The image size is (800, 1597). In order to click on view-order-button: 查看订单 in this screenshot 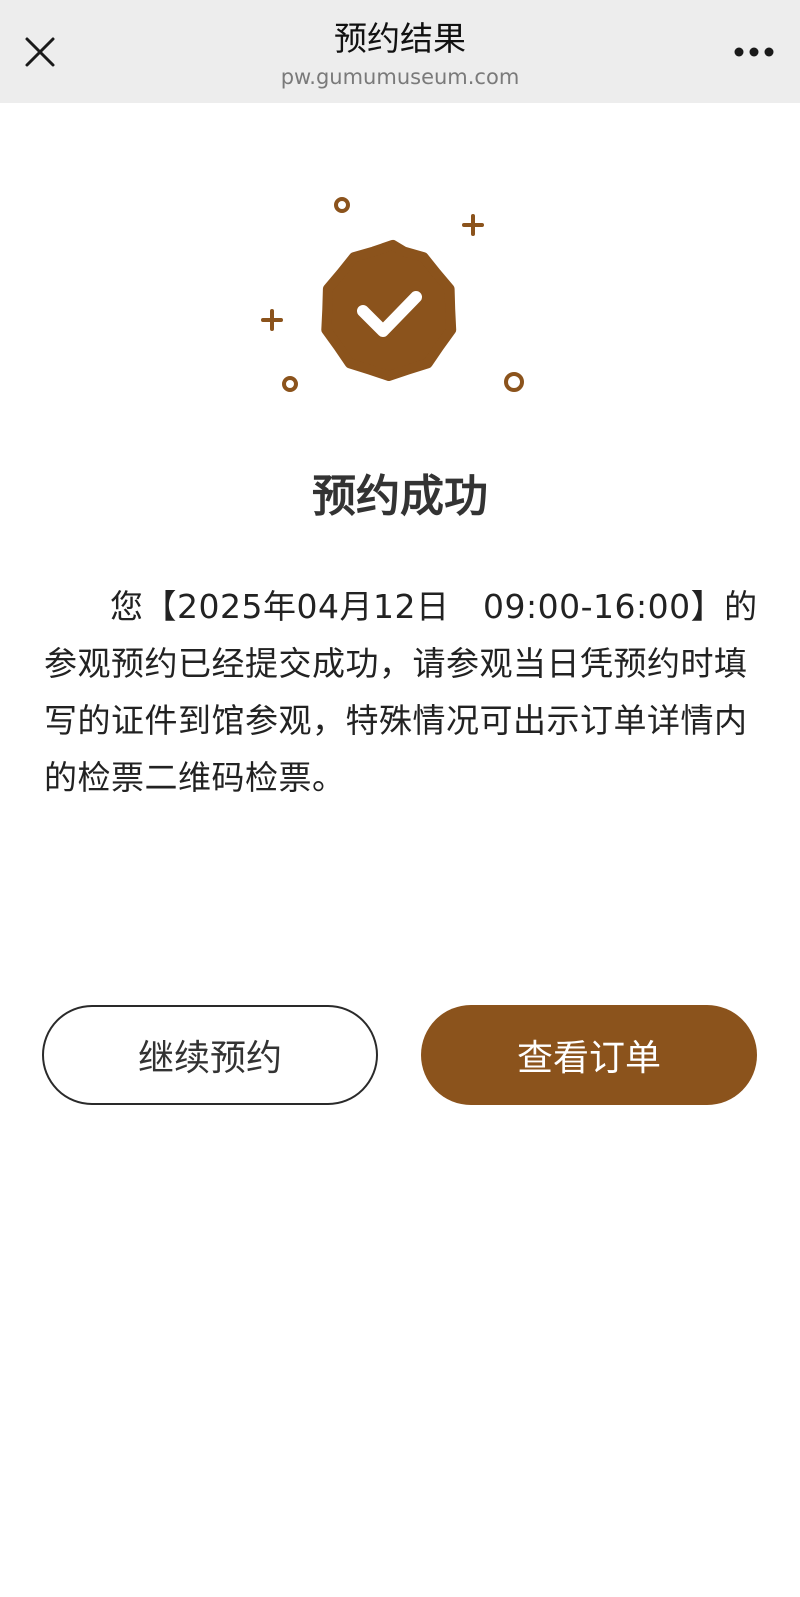, I will do `click(589, 1055)`.